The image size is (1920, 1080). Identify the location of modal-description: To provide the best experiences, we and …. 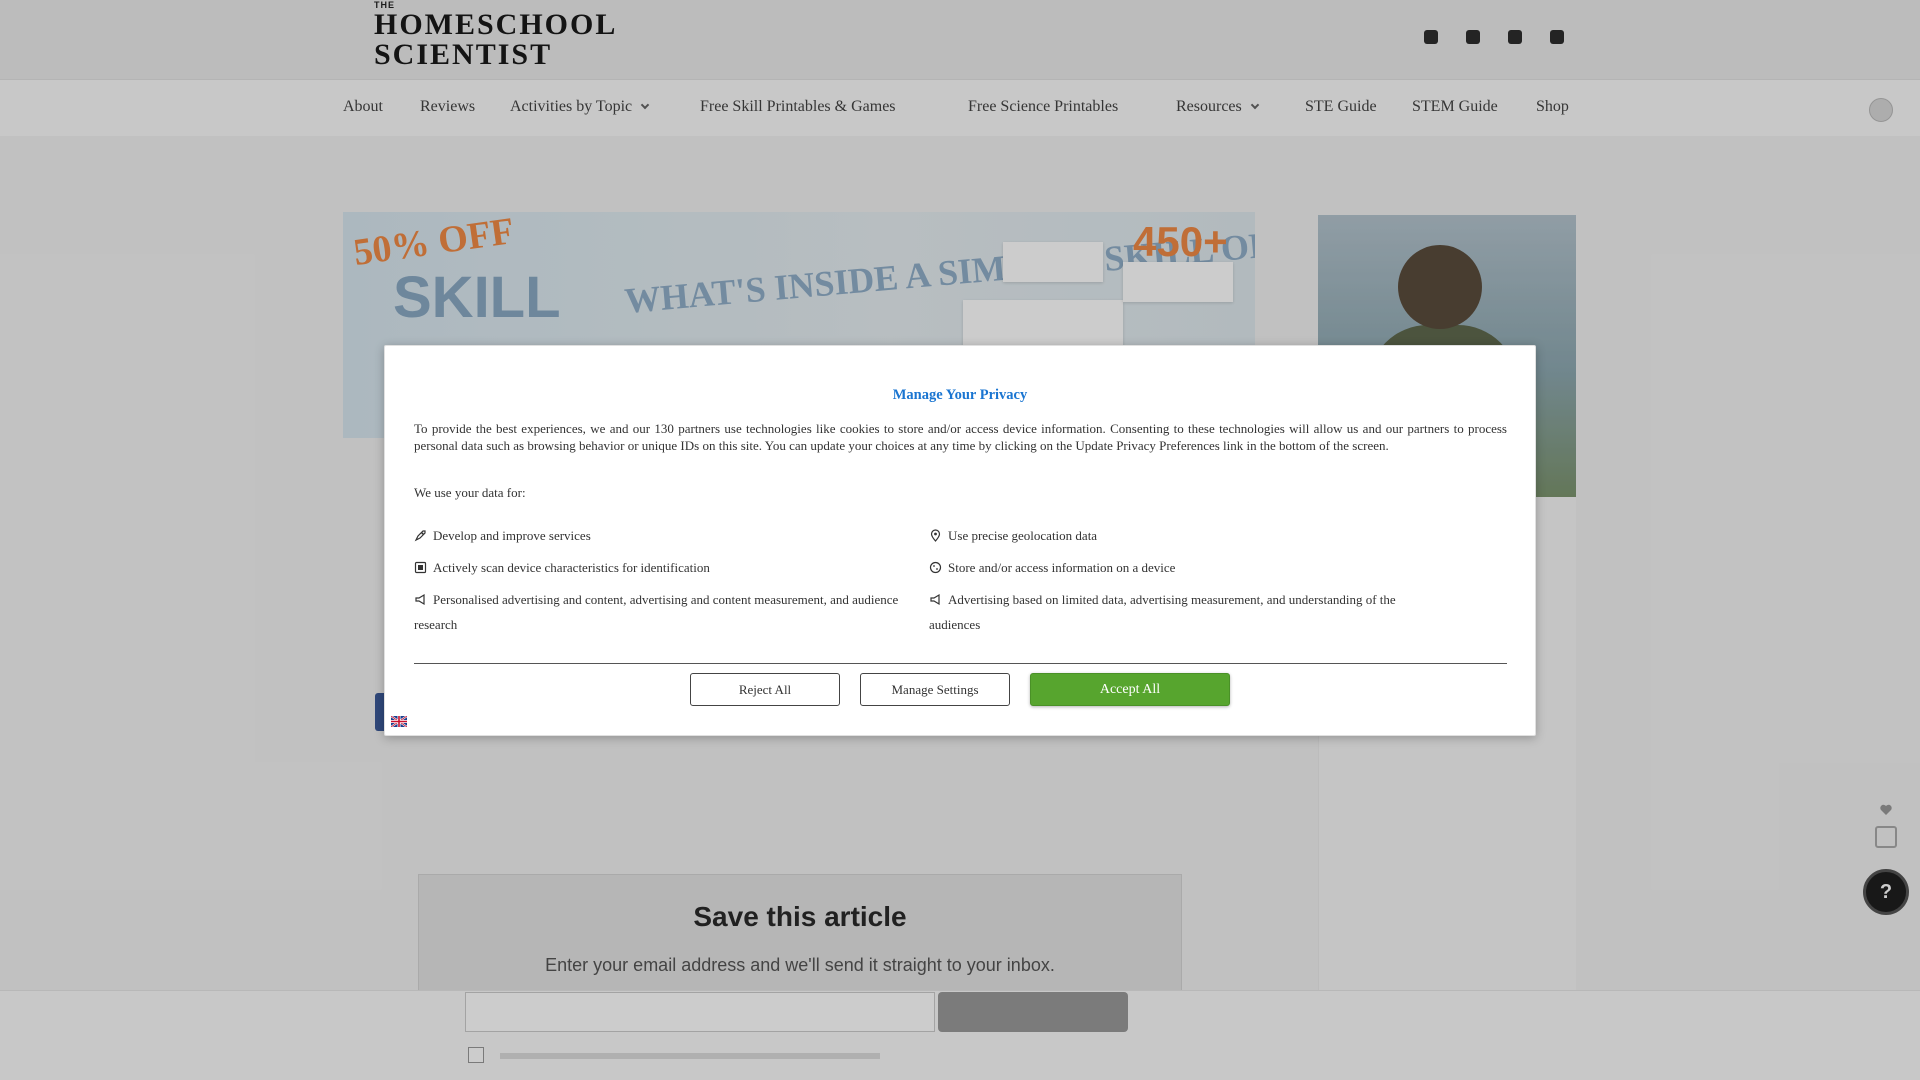
(960, 437).